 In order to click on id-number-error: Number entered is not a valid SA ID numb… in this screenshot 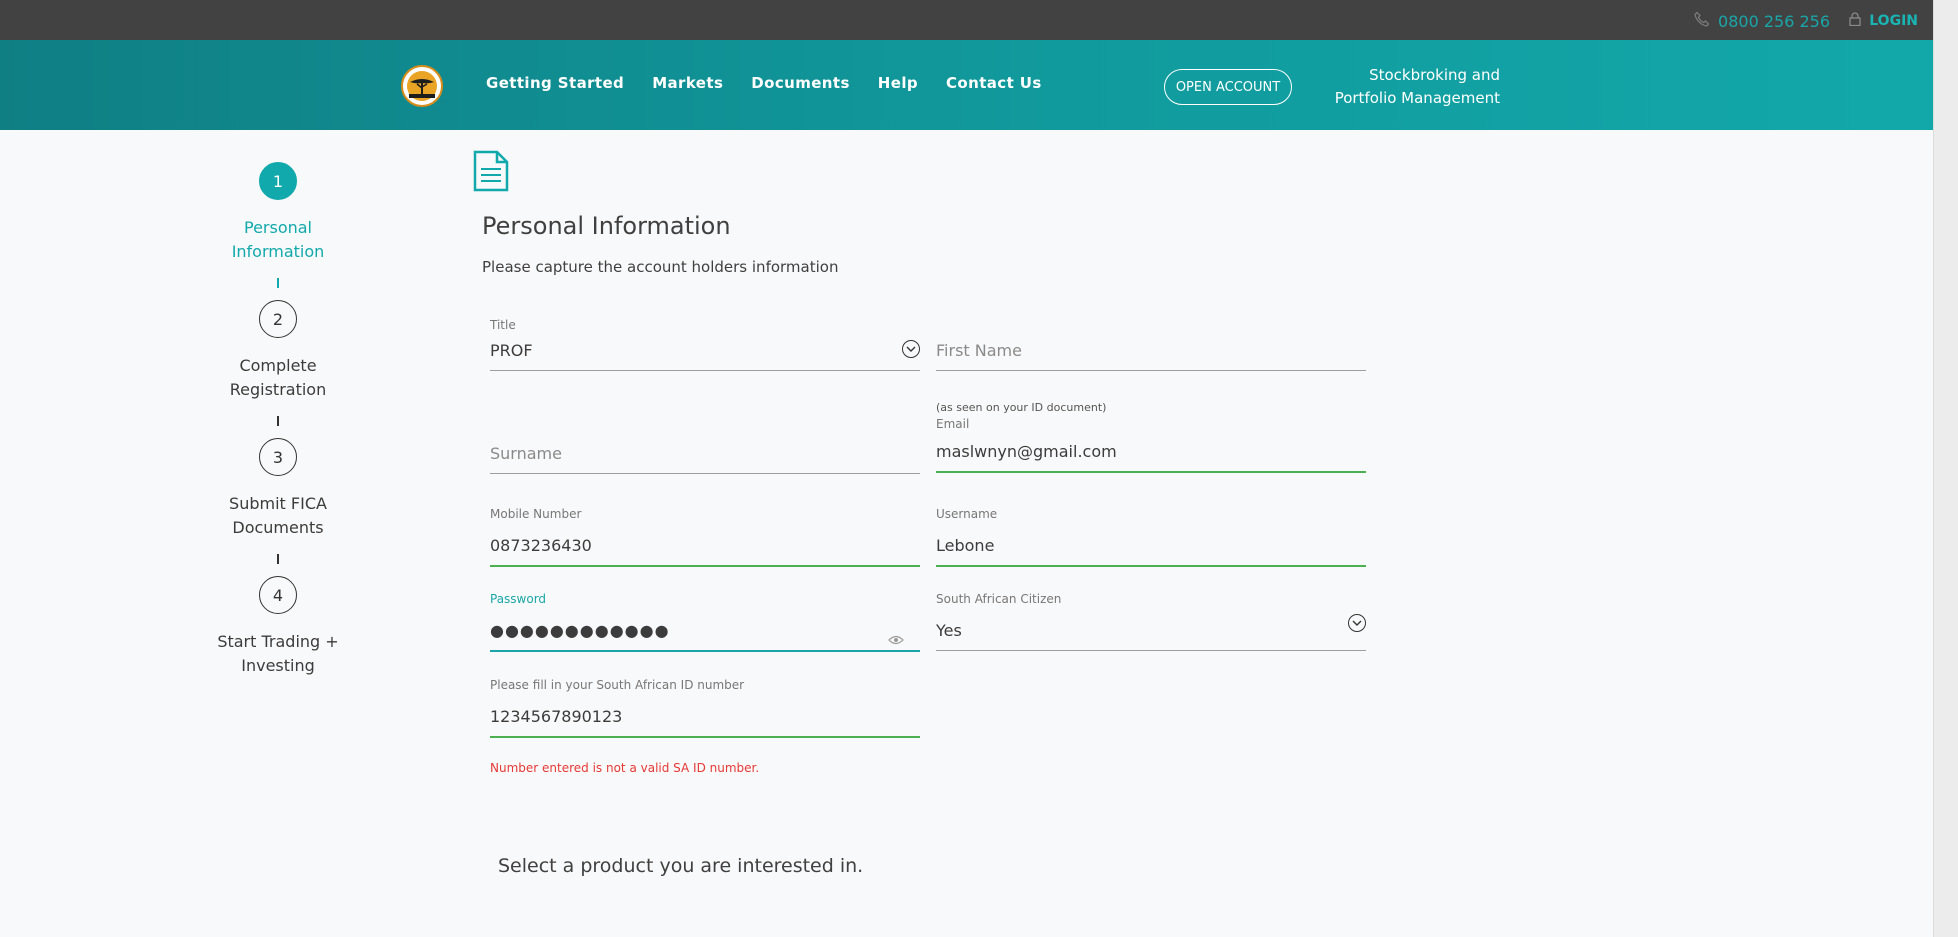, I will do `click(625, 768)`.